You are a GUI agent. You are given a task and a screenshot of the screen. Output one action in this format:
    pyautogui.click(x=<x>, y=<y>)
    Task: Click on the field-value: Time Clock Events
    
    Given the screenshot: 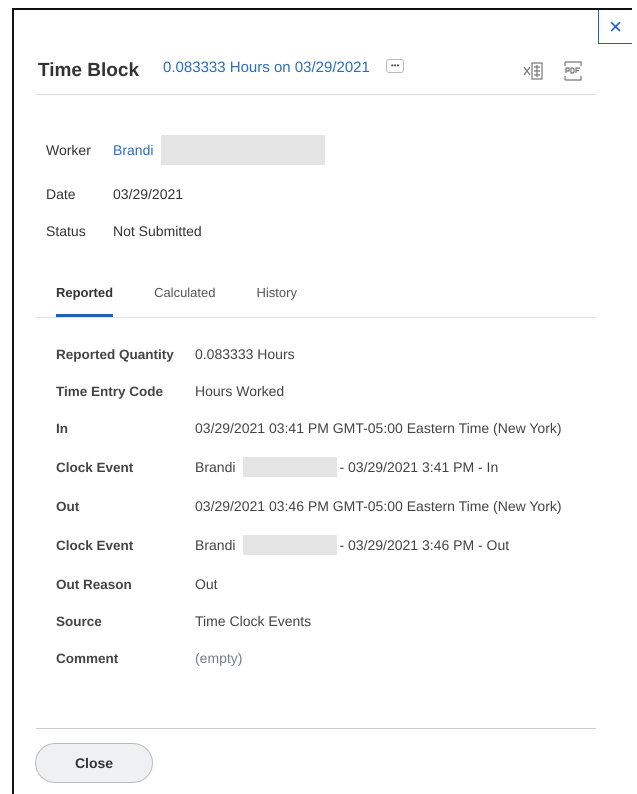 What is the action you would take?
    pyautogui.click(x=253, y=621)
    